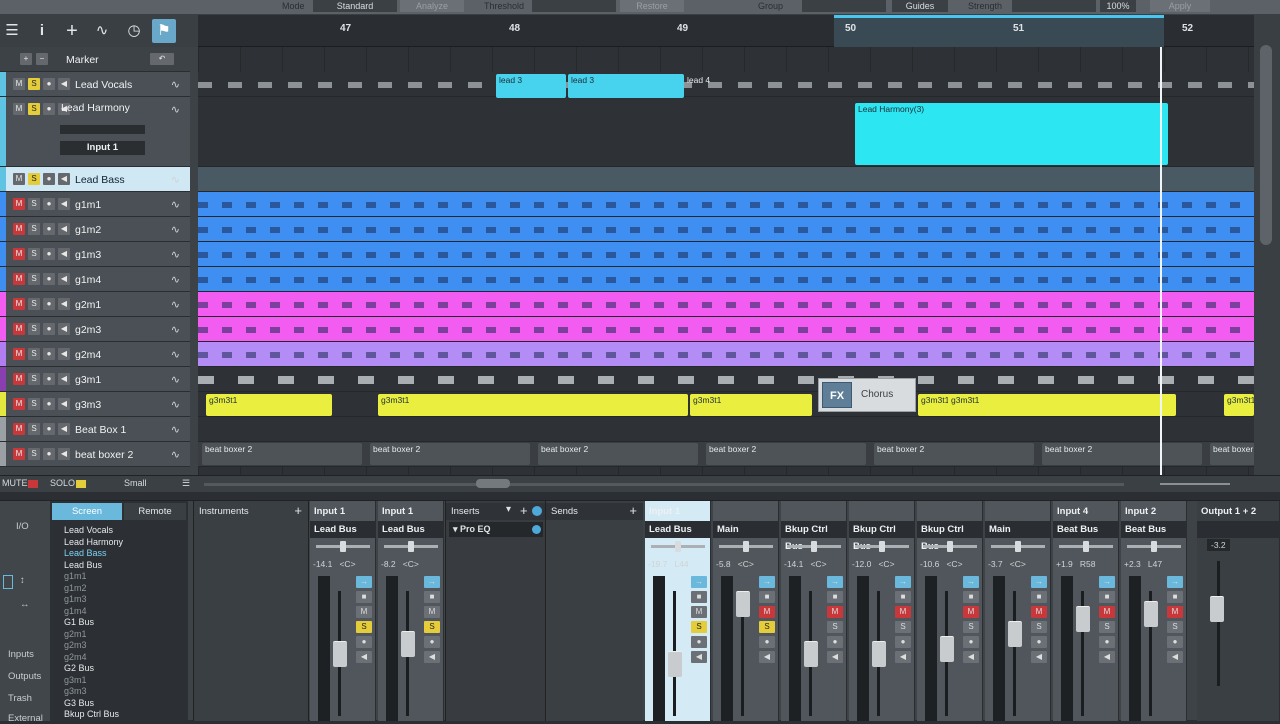 The width and height of the screenshot is (1280, 724). Describe the element at coordinates (1118, 6) in the screenshot. I see `strength-value: 100%` at that location.